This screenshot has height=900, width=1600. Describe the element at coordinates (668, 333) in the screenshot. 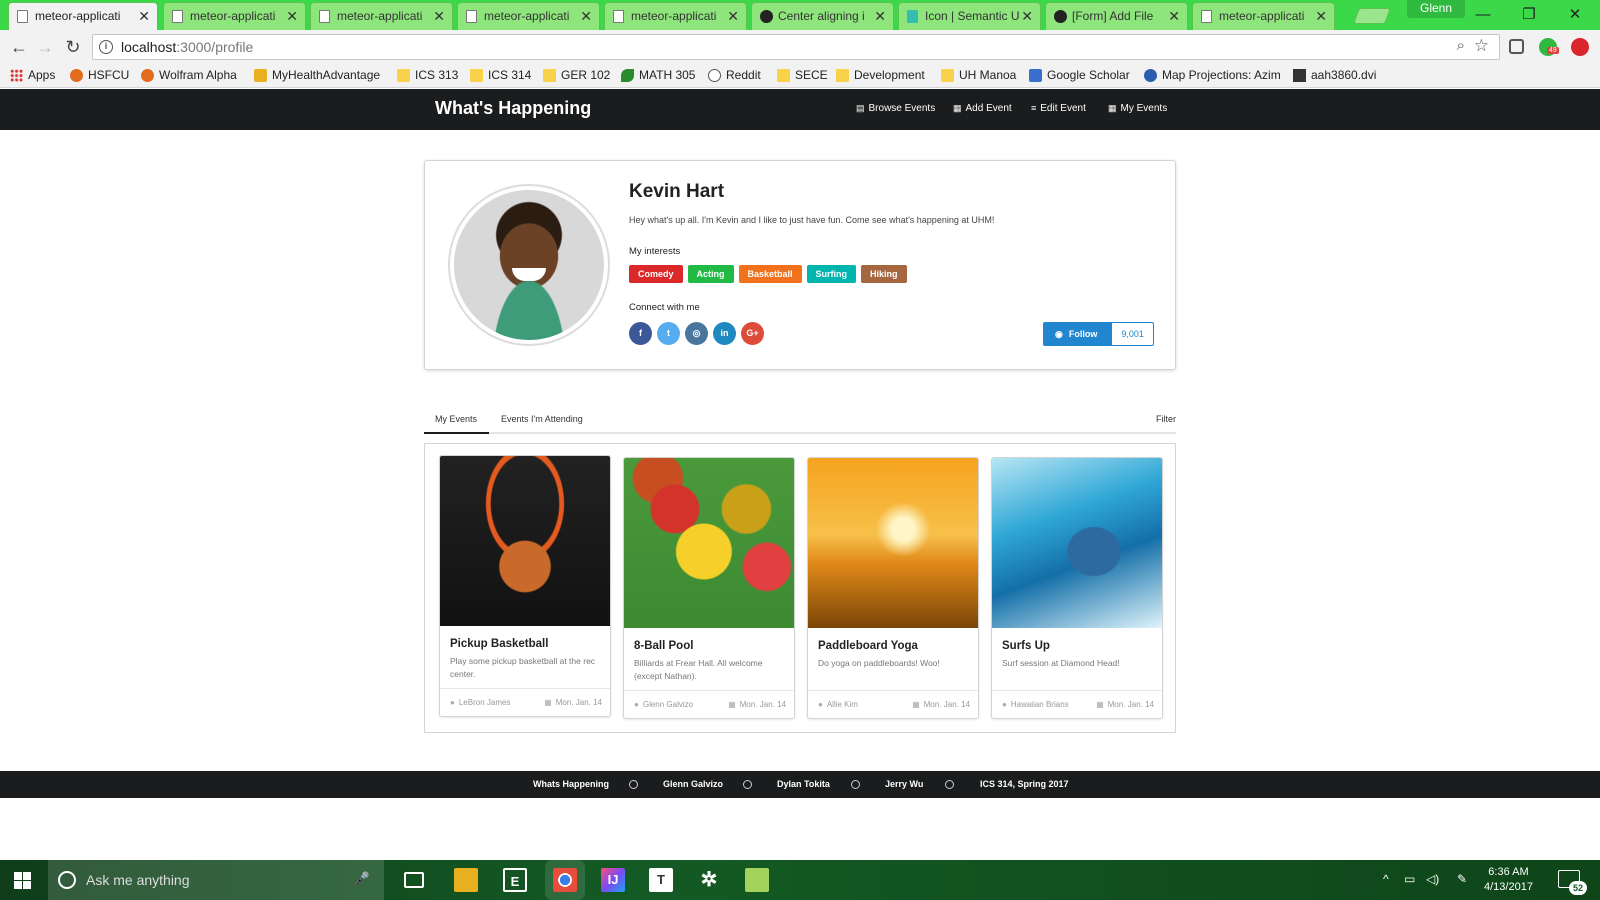

I see `twitter-icon: t` at that location.